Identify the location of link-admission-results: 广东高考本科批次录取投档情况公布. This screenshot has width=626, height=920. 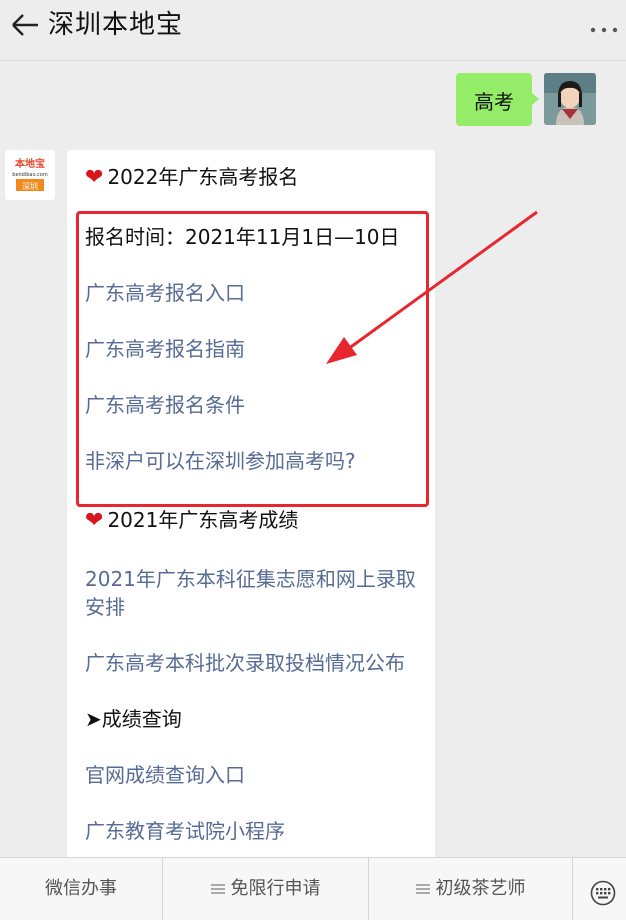
(245, 663).